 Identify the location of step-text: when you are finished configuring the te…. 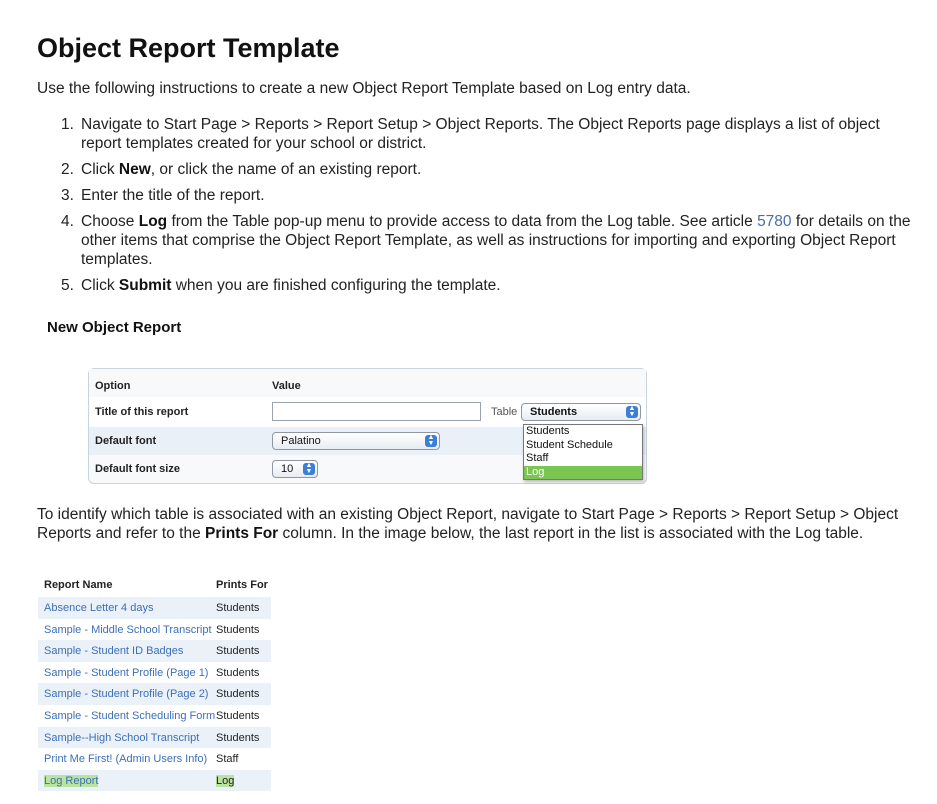
(336, 285).